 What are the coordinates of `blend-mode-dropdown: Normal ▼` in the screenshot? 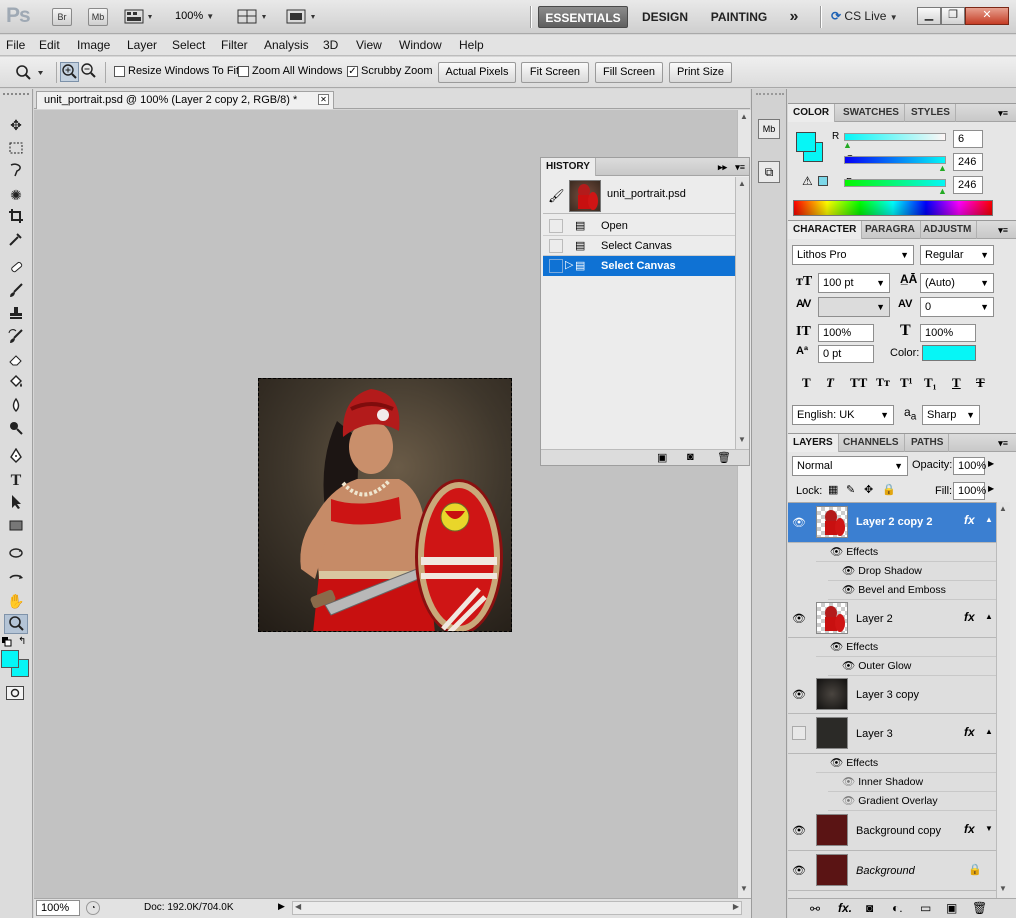 It's located at (850, 466).